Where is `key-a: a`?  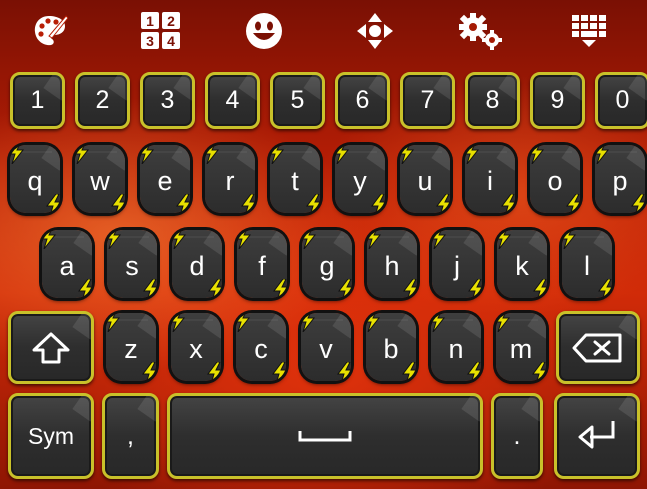
key-a: a is located at coordinates (67, 264).